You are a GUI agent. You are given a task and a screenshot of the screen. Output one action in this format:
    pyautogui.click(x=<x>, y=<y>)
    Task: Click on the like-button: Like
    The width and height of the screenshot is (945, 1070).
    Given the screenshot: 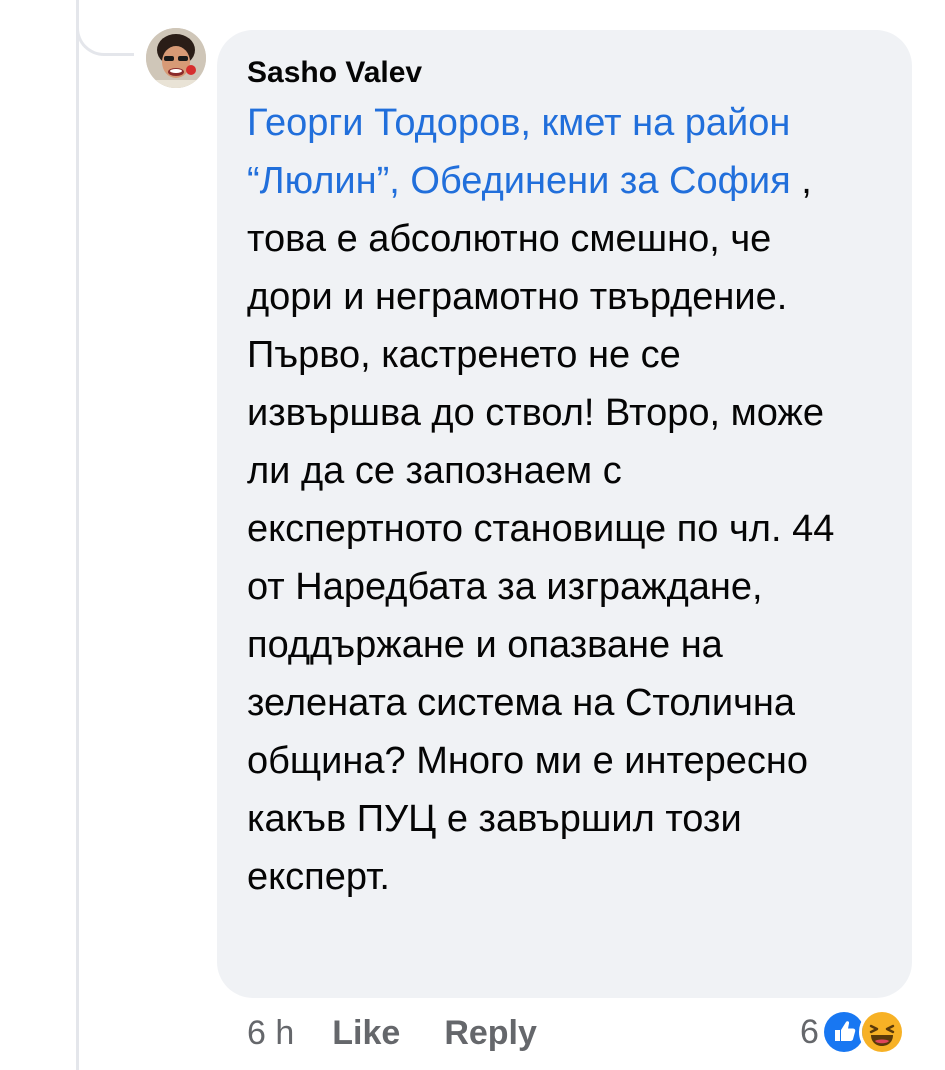 What is the action you would take?
    pyautogui.click(x=366, y=1033)
    